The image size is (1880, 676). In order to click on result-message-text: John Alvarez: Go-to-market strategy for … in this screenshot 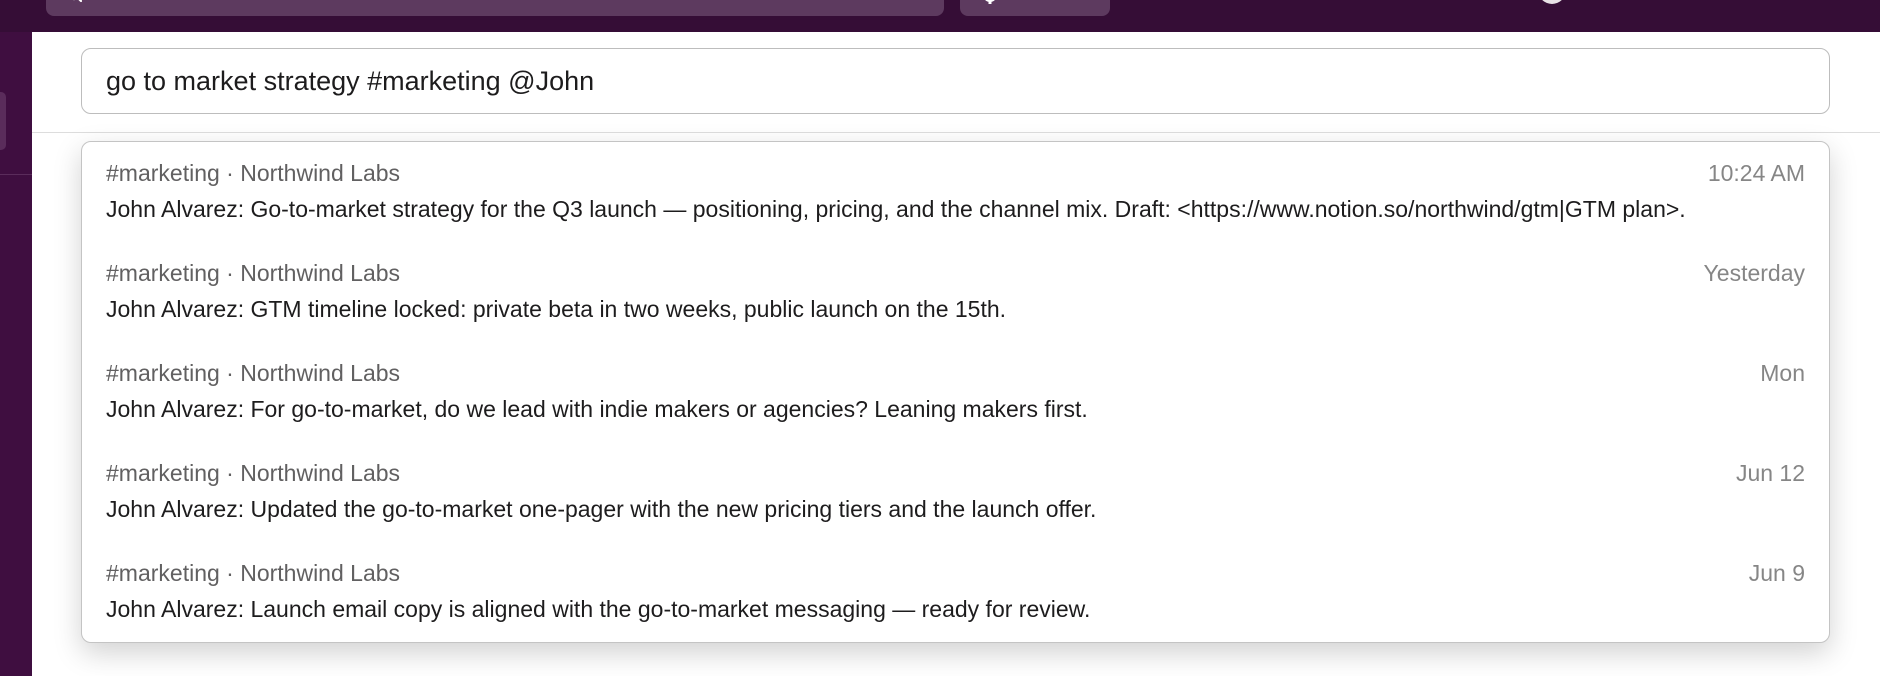, I will do `click(896, 209)`.